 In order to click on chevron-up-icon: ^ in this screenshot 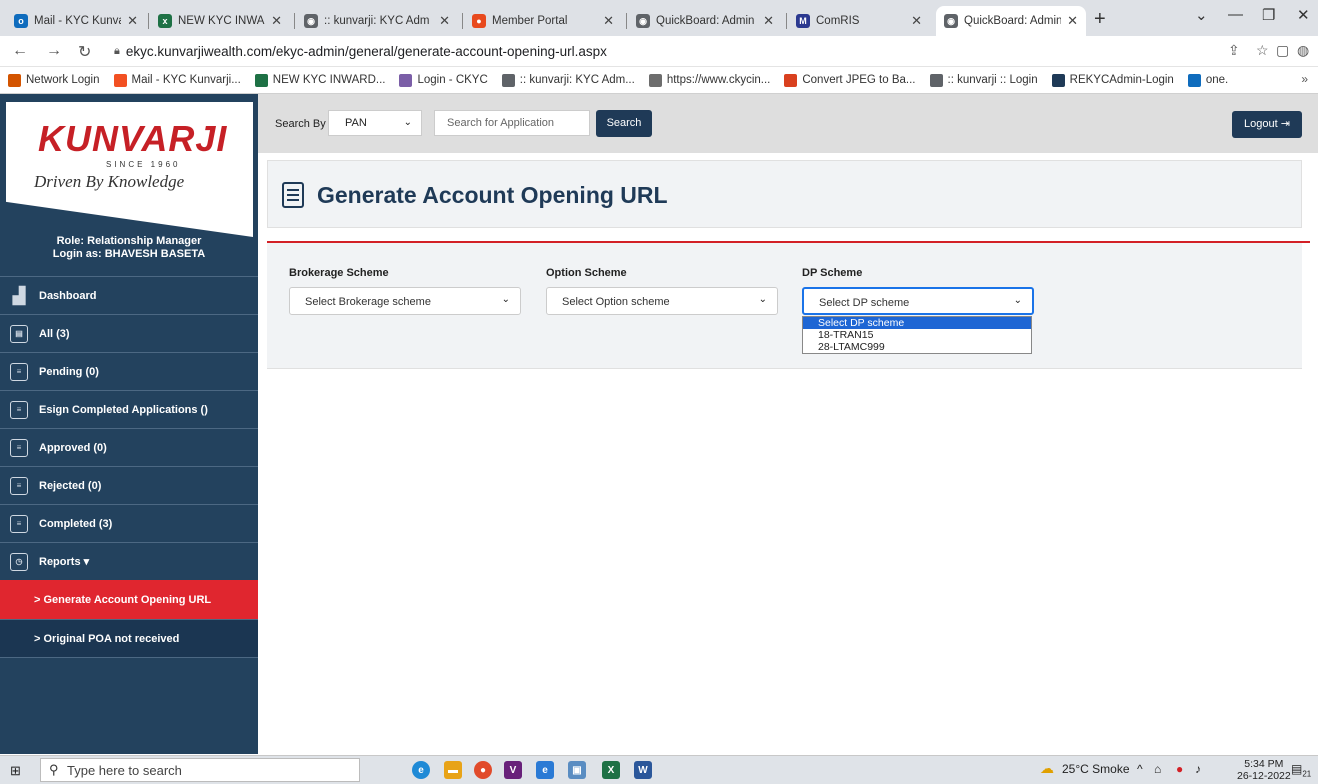, I will do `click(1140, 769)`.